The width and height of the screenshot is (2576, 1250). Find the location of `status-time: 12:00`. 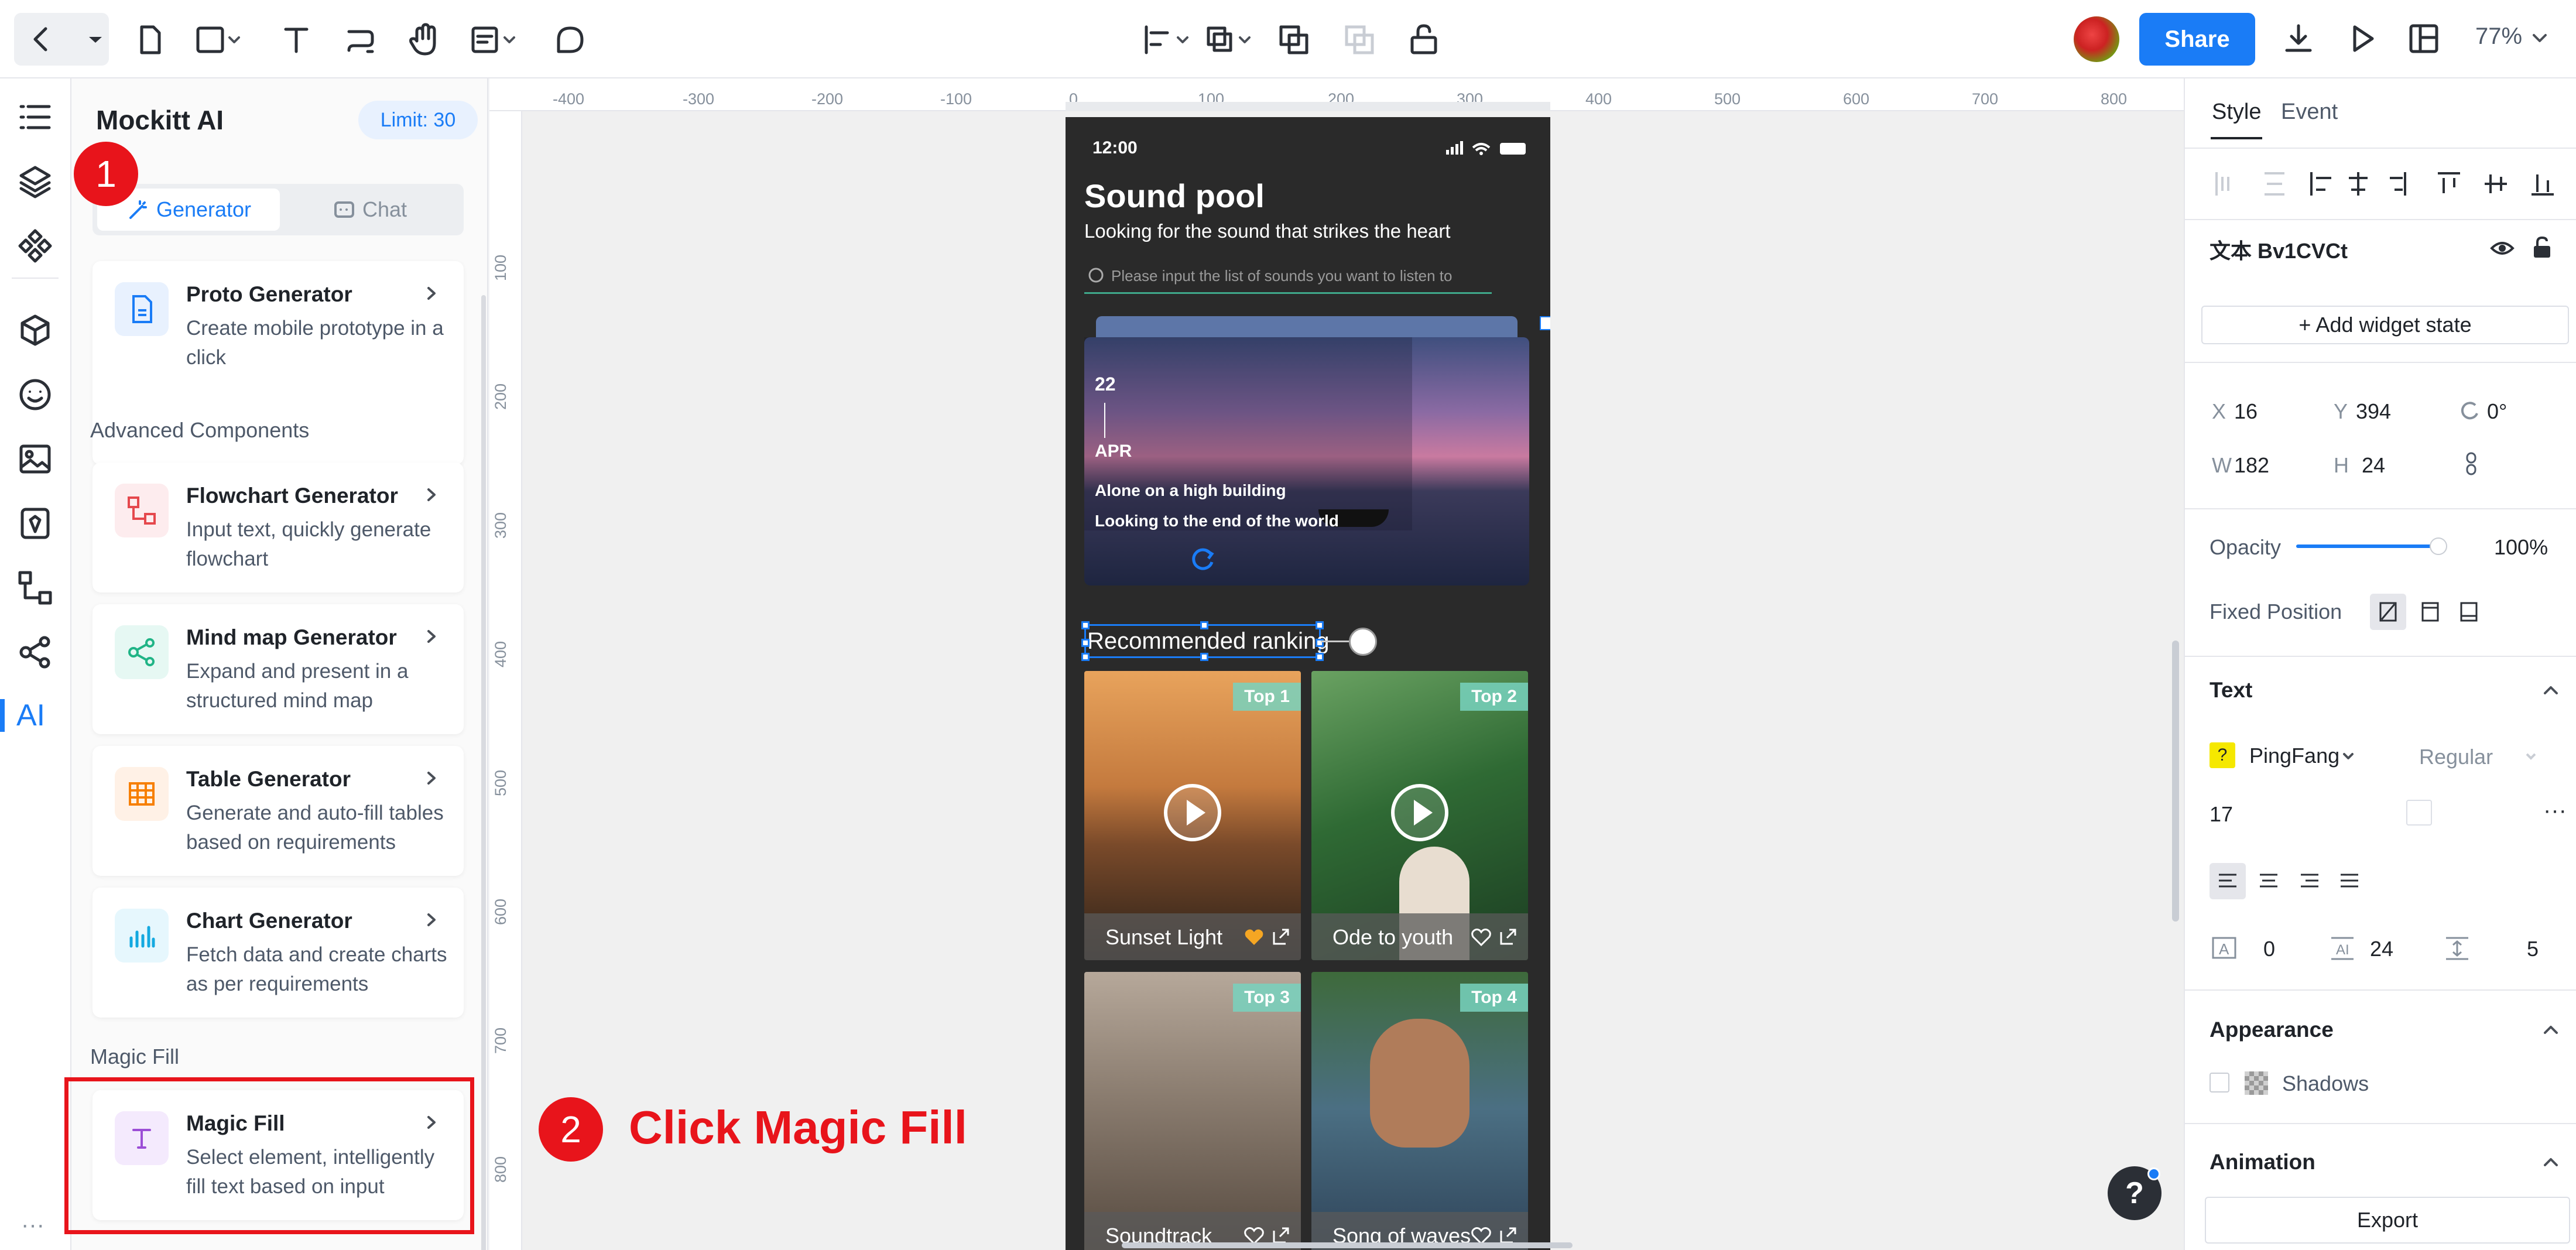

status-time: 12:00 is located at coordinates (1115, 147).